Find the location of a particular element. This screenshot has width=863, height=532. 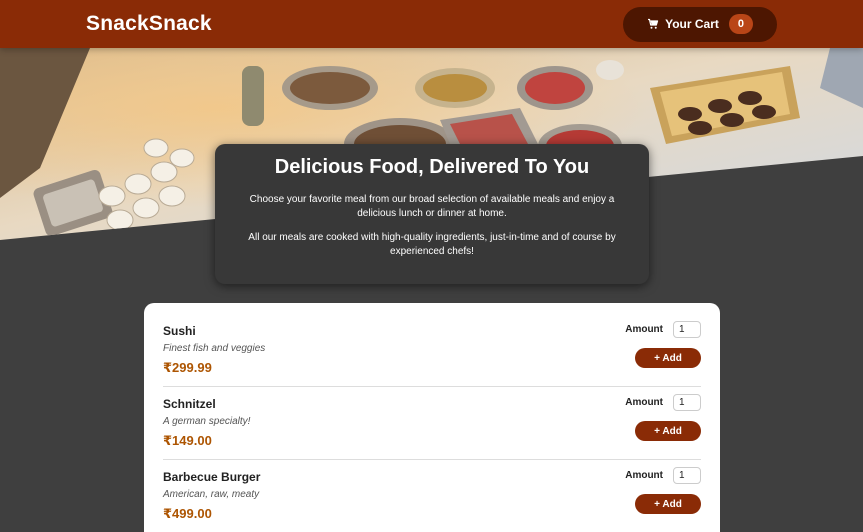

cart-count-badge: 0 is located at coordinates (740, 24).